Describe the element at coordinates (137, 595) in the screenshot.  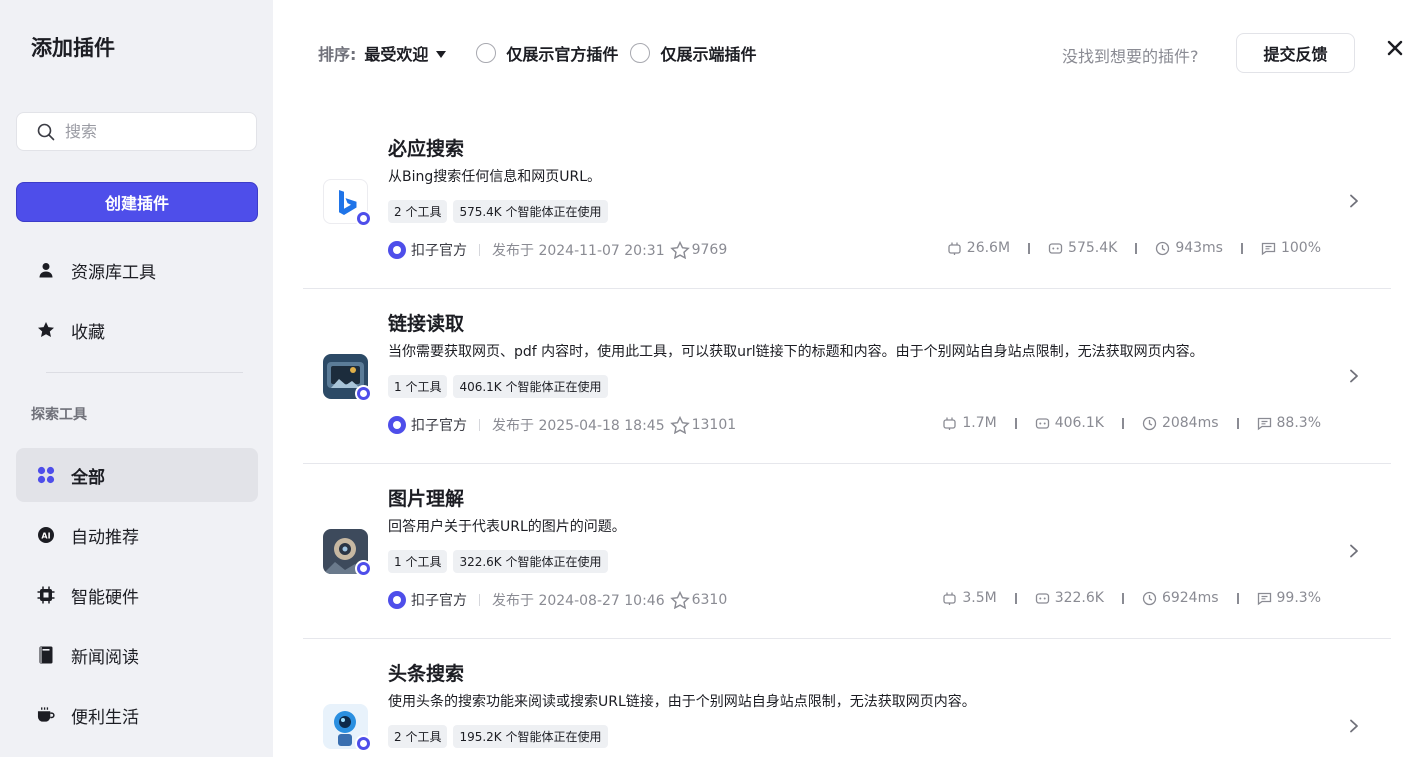
I see `category-smart-hardware: 智能硬件` at that location.